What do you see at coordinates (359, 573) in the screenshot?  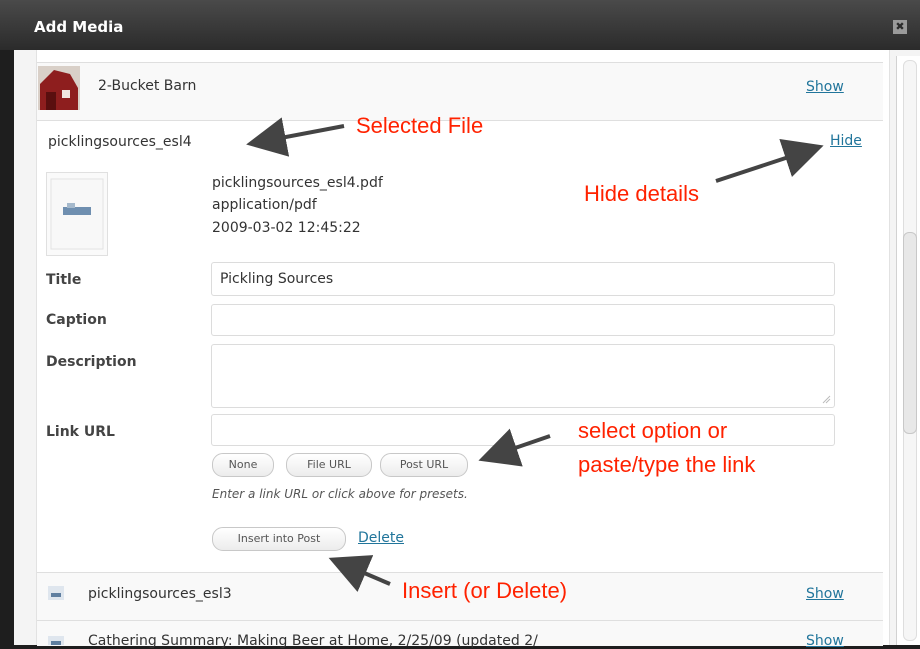 I see `arrow-to-insert` at bounding box center [359, 573].